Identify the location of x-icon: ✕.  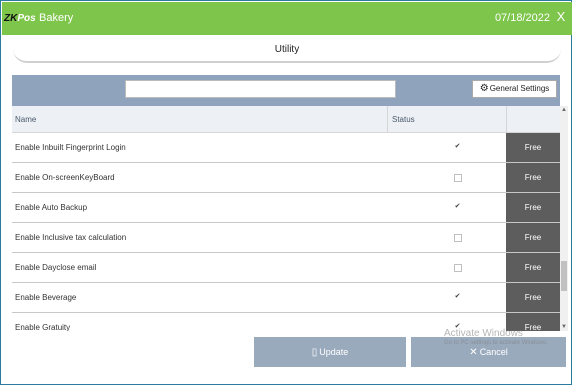
(473, 352).